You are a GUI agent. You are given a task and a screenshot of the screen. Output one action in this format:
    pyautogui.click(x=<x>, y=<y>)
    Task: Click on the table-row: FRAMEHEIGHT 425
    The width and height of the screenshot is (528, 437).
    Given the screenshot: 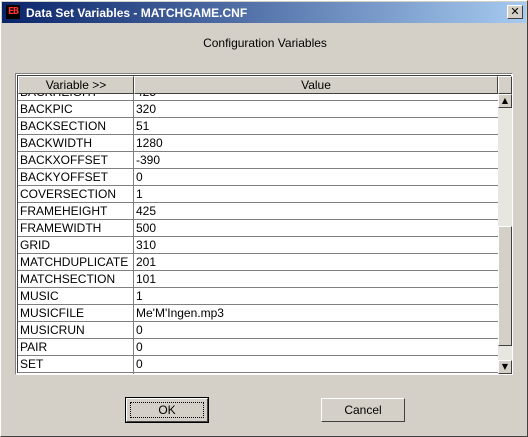 What is the action you would take?
    pyautogui.click(x=258, y=211)
    